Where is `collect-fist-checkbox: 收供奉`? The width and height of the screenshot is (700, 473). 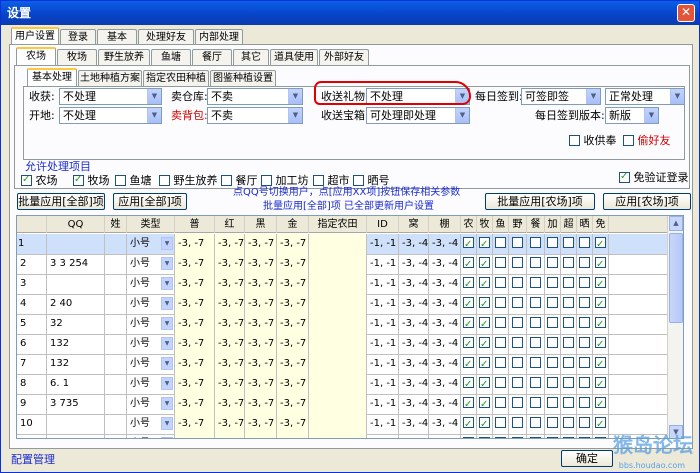
collect-fist-checkbox: 收供奉 is located at coordinates (593, 141).